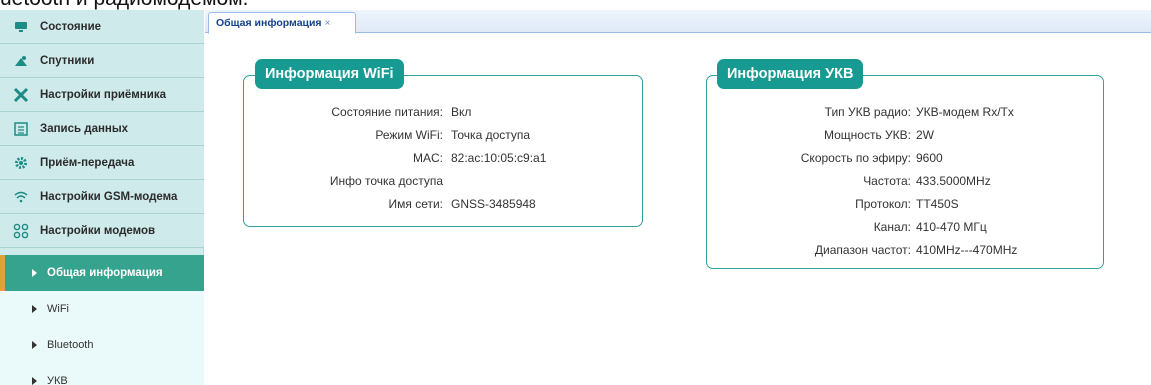 This screenshot has width=1151, height=385. Describe the element at coordinates (953, 181) in the screenshot. I see `ukv-row-value: 433.5000MHz` at that location.